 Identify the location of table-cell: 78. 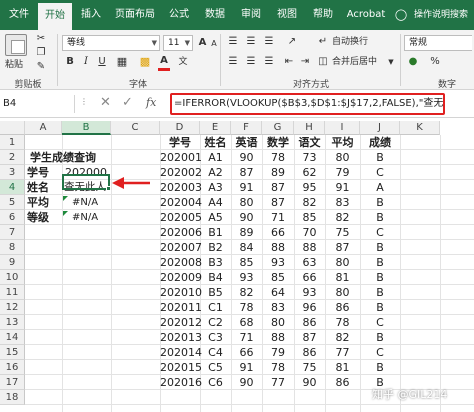
(278, 157).